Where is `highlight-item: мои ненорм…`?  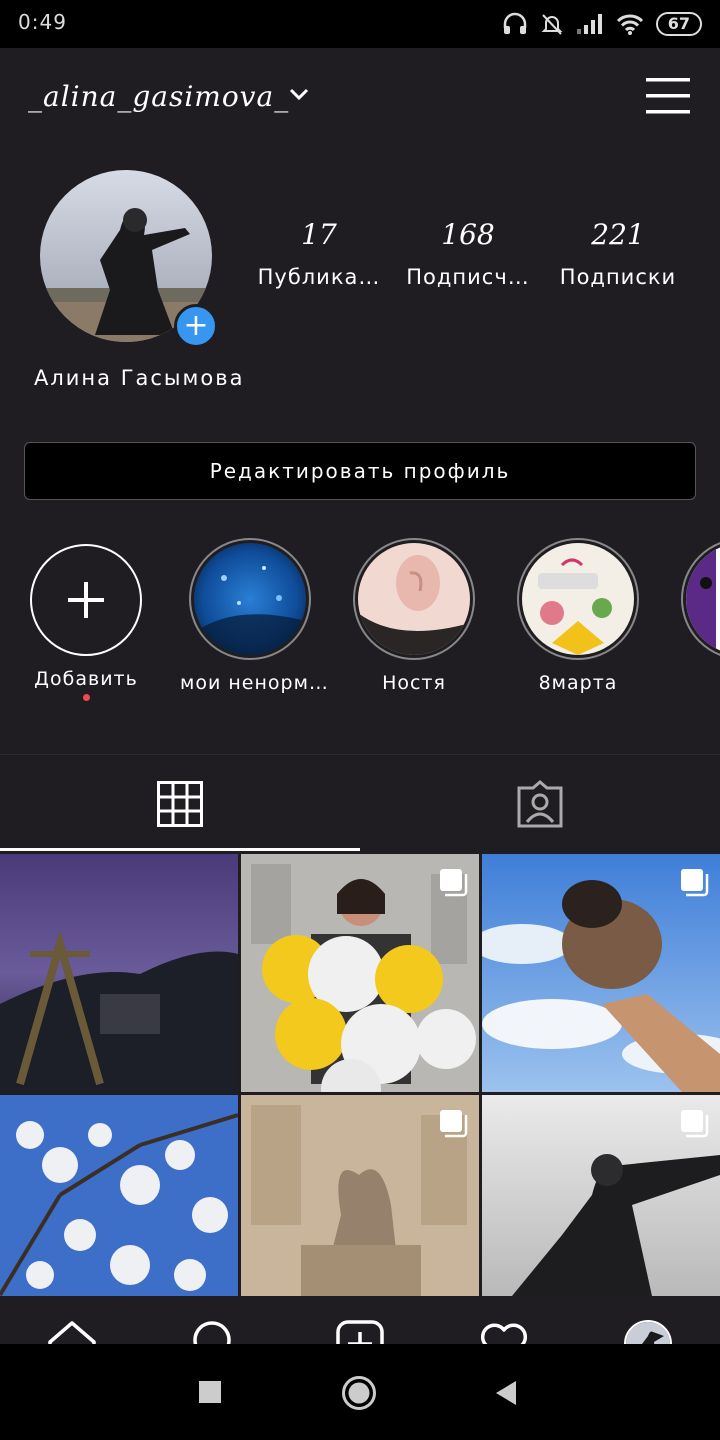 highlight-item: мои ненорм… is located at coordinates (254, 616).